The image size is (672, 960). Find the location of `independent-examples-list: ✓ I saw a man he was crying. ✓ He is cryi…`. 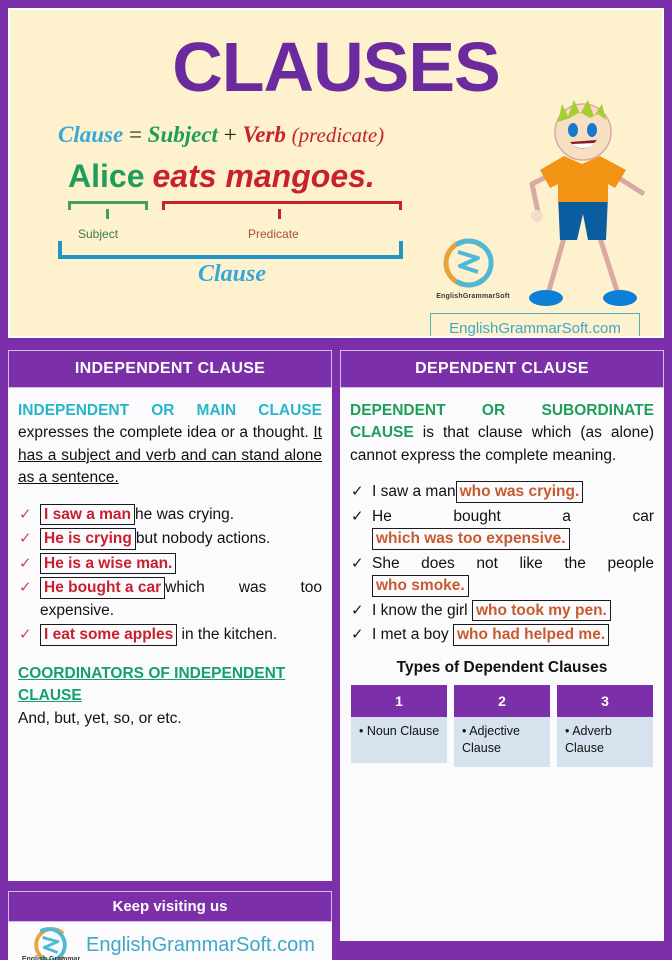

independent-examples-list: ✓ I saw a man he was crying. ✓ He is cryi… is located at coordinates (170, 575).